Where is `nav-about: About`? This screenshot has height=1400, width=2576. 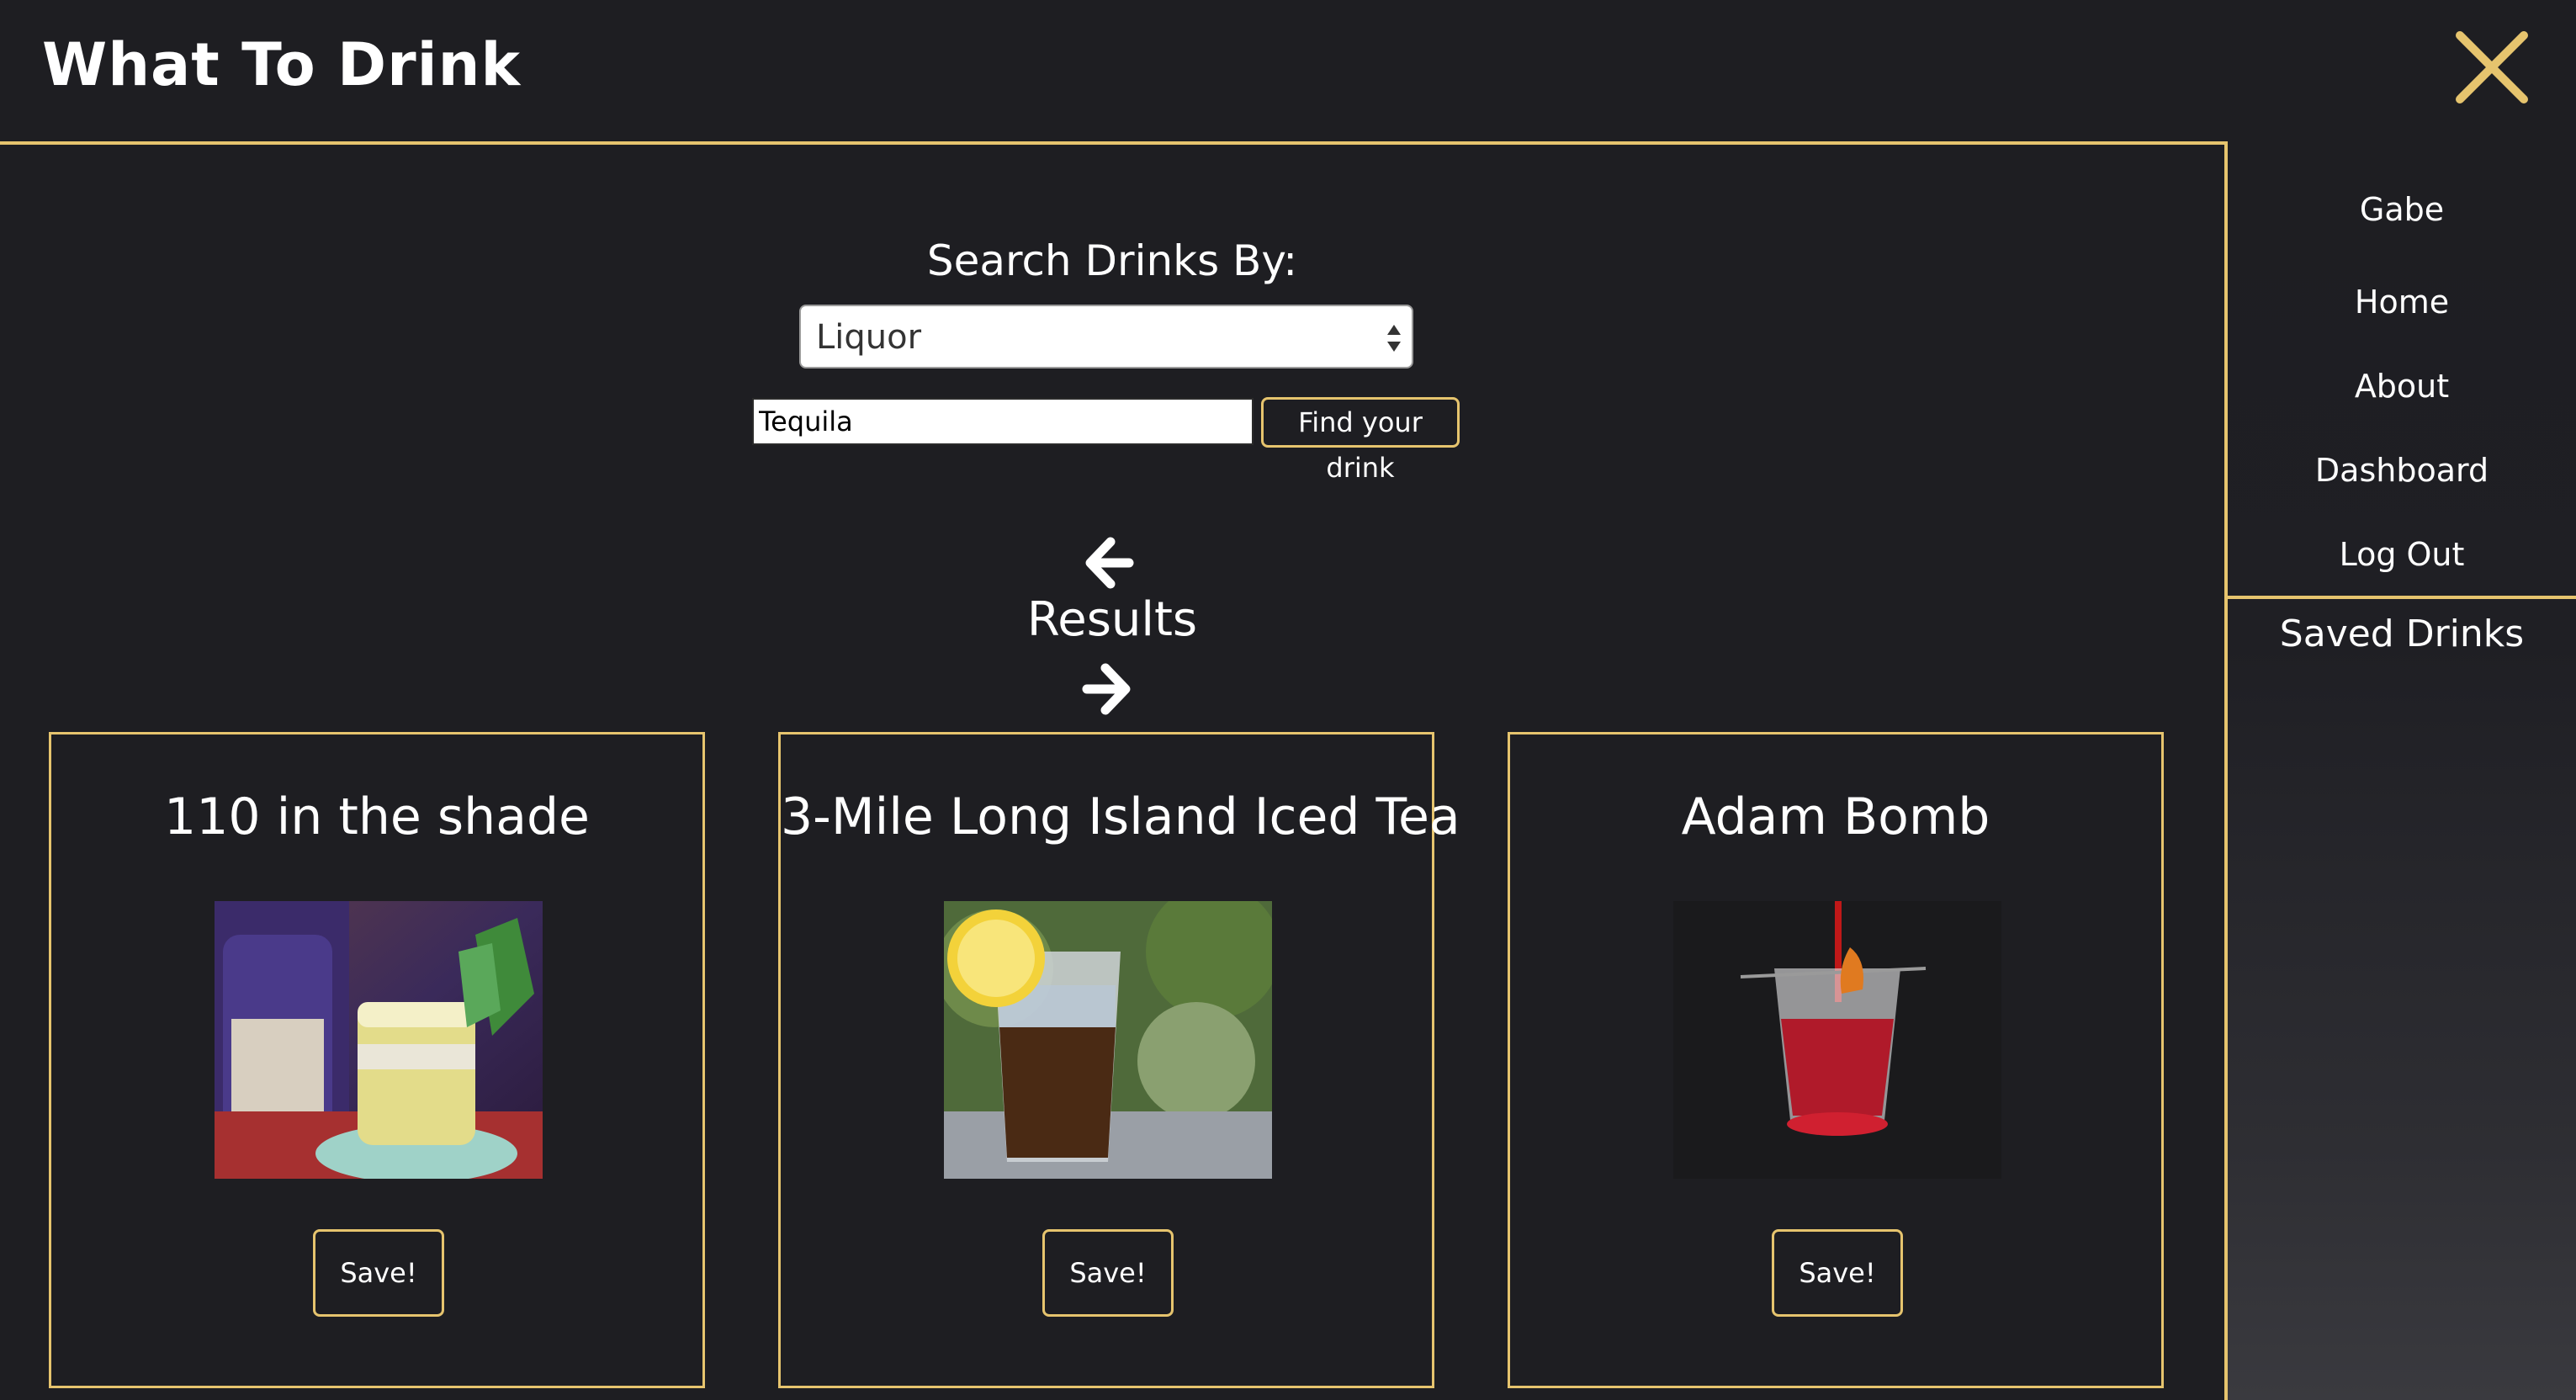 nav-about: About is located at coordinates (2402, 386).